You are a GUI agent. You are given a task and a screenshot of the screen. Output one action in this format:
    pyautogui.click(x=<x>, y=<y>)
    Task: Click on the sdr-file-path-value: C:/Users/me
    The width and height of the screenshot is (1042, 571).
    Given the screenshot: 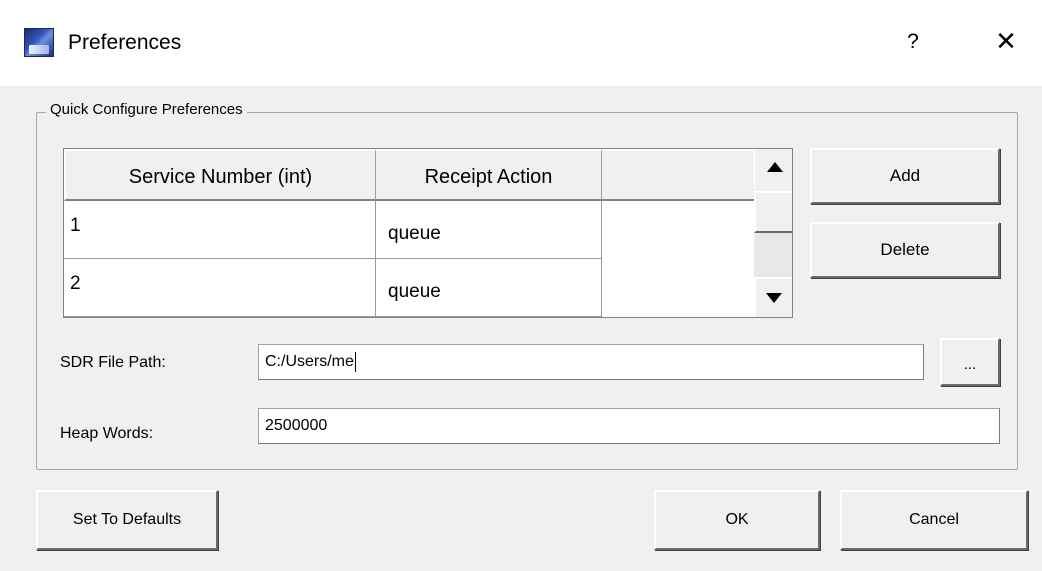 What is the action you would take?
    pyautogui.click(x=309, y=361)
    